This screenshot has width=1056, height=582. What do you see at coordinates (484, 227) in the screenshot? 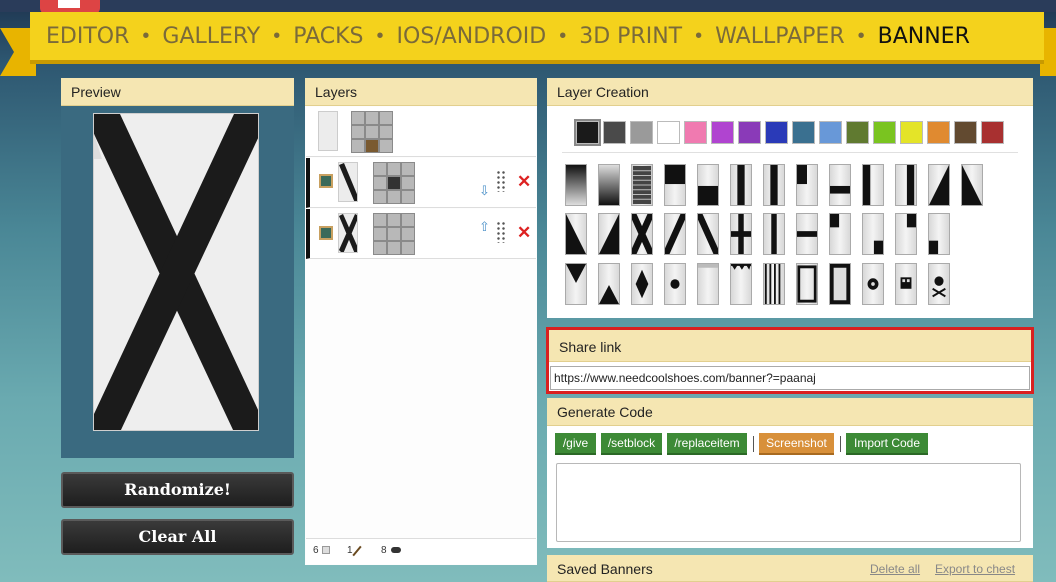
I see `move-up-icon: ⇧` at bounding box center [484, 227].